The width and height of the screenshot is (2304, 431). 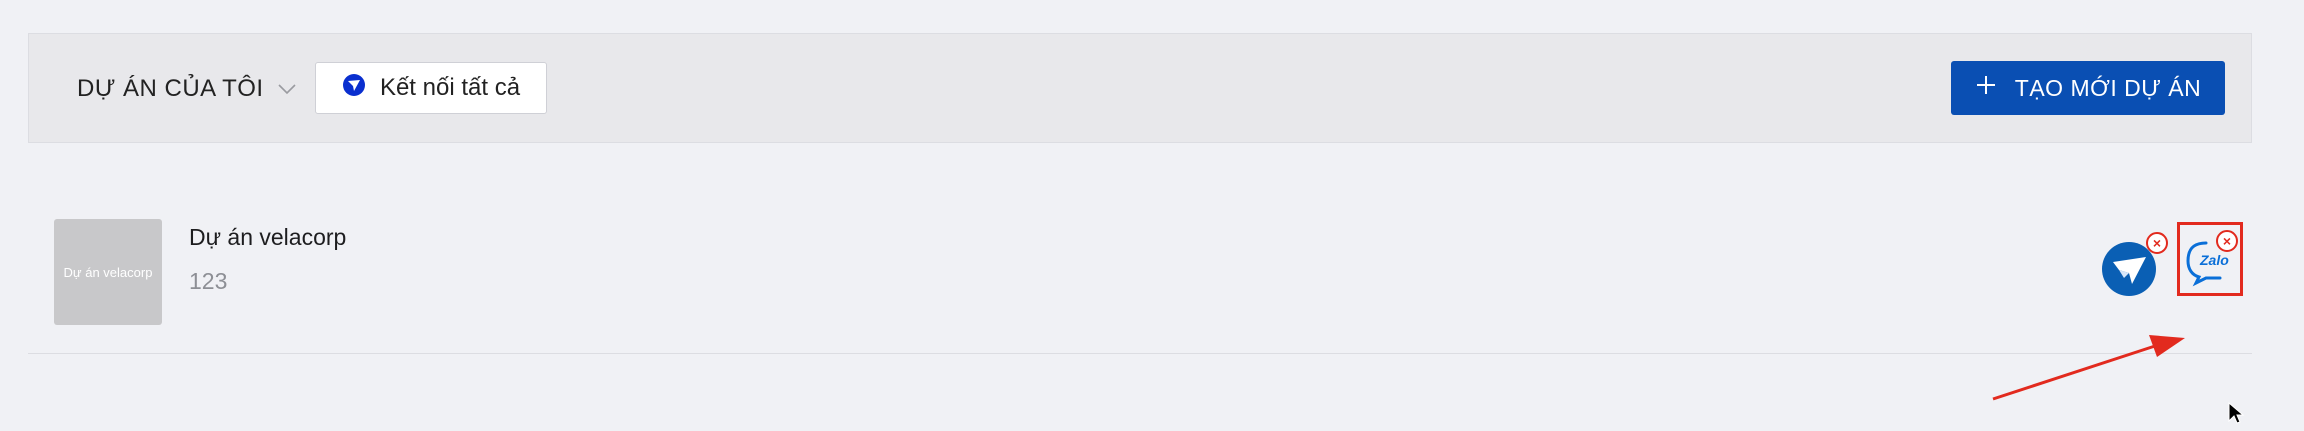 I want to click on project-name: Dự án velacorp, so click(x=267, y=237).